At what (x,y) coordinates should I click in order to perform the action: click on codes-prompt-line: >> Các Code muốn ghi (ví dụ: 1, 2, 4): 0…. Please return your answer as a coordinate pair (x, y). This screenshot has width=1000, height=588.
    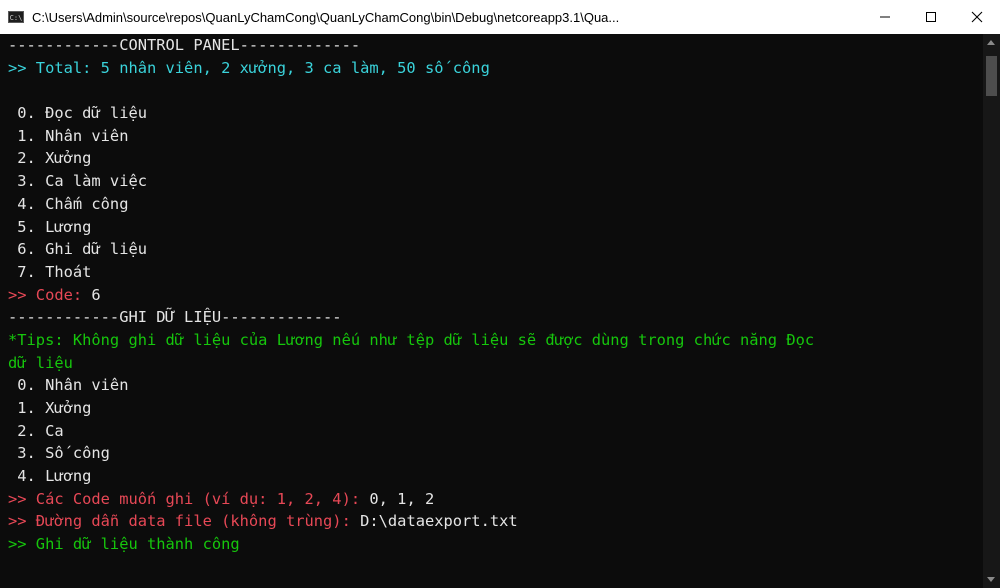
    Looking at the image, I should click on (494, 499).